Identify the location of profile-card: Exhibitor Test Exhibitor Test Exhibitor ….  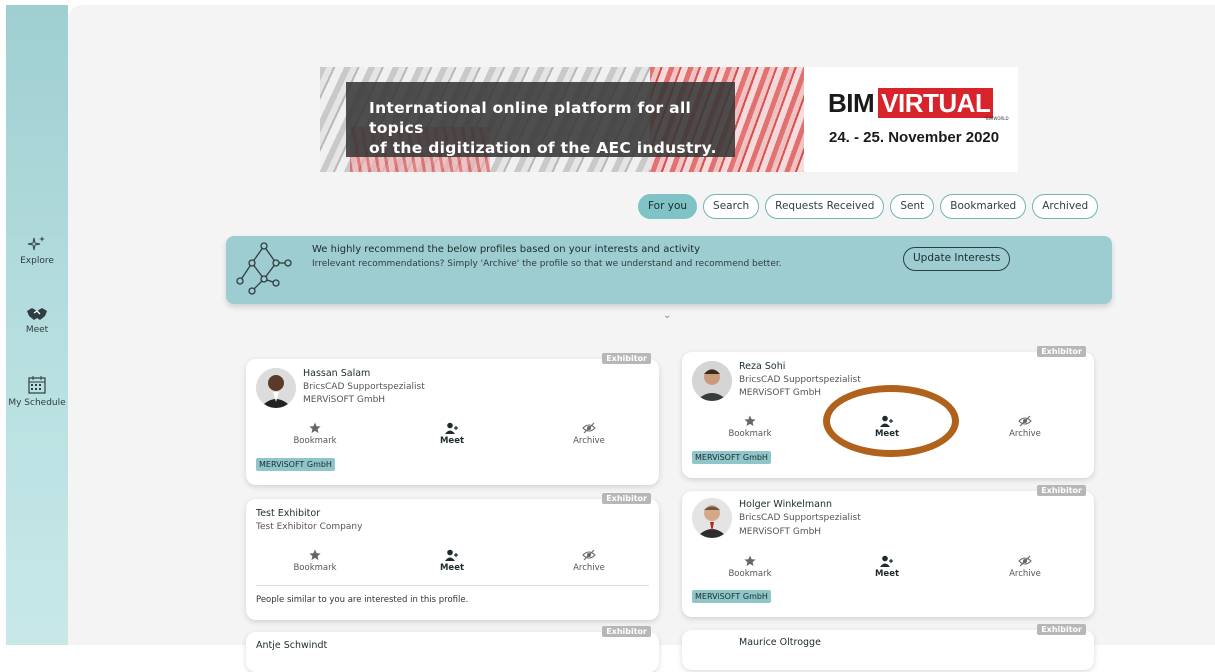
(452, 556).